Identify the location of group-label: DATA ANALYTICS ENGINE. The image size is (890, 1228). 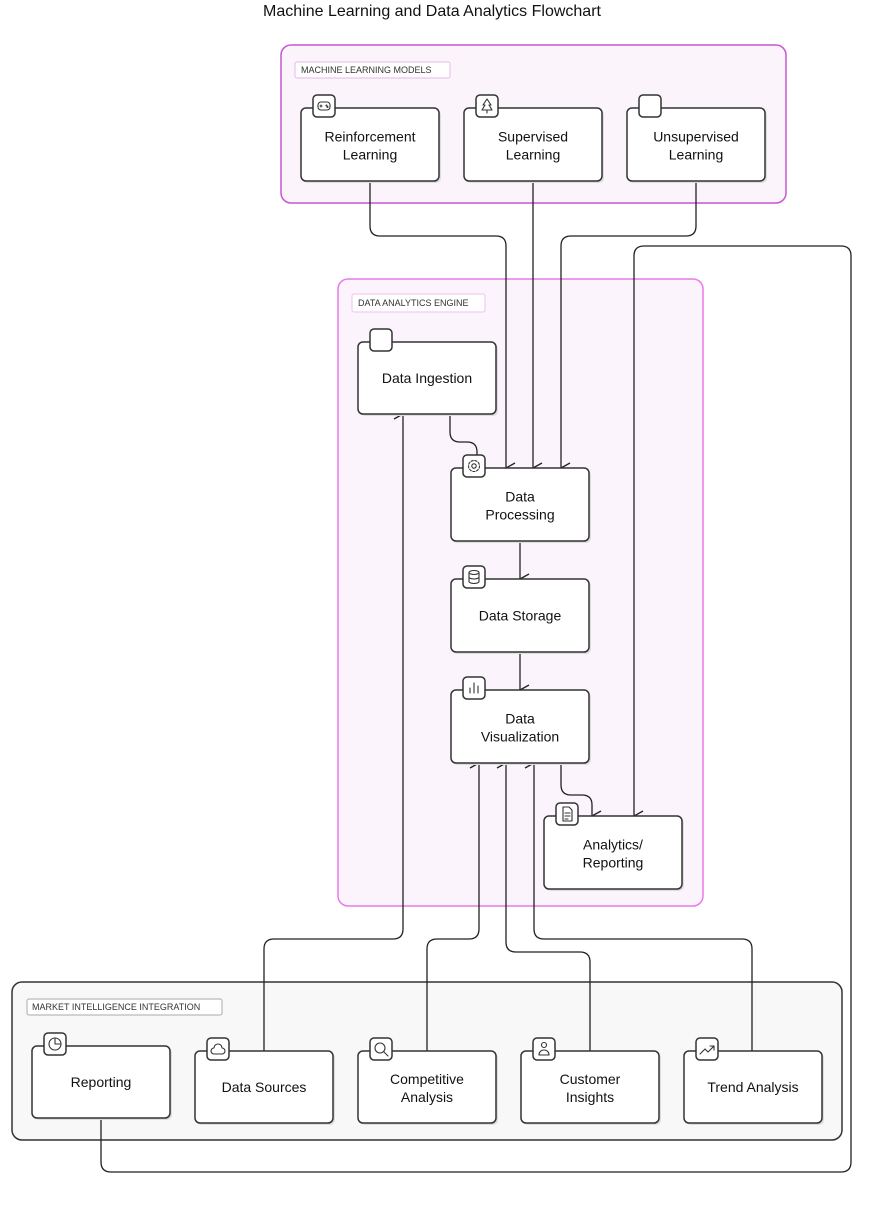
(413, 303).